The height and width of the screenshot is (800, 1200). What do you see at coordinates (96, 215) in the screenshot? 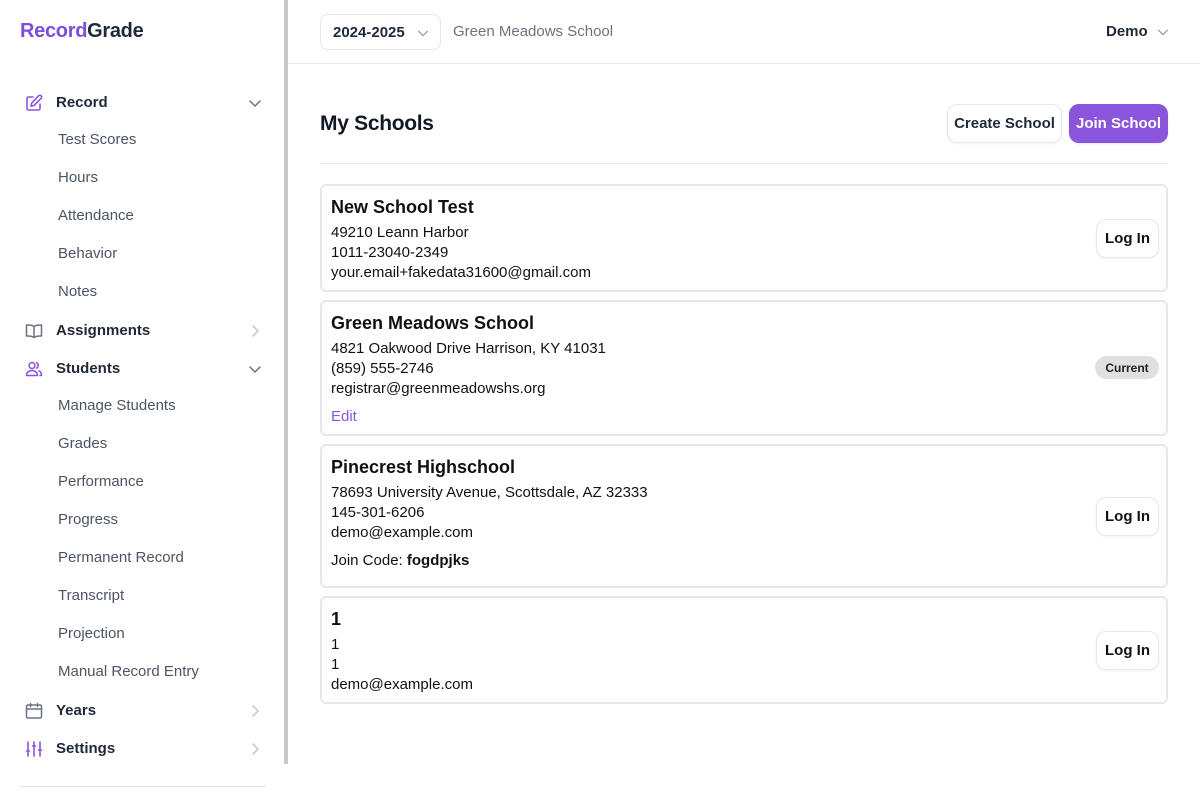
I see `nav-item-attendance: Attendance` at bounding box center [96, 215].